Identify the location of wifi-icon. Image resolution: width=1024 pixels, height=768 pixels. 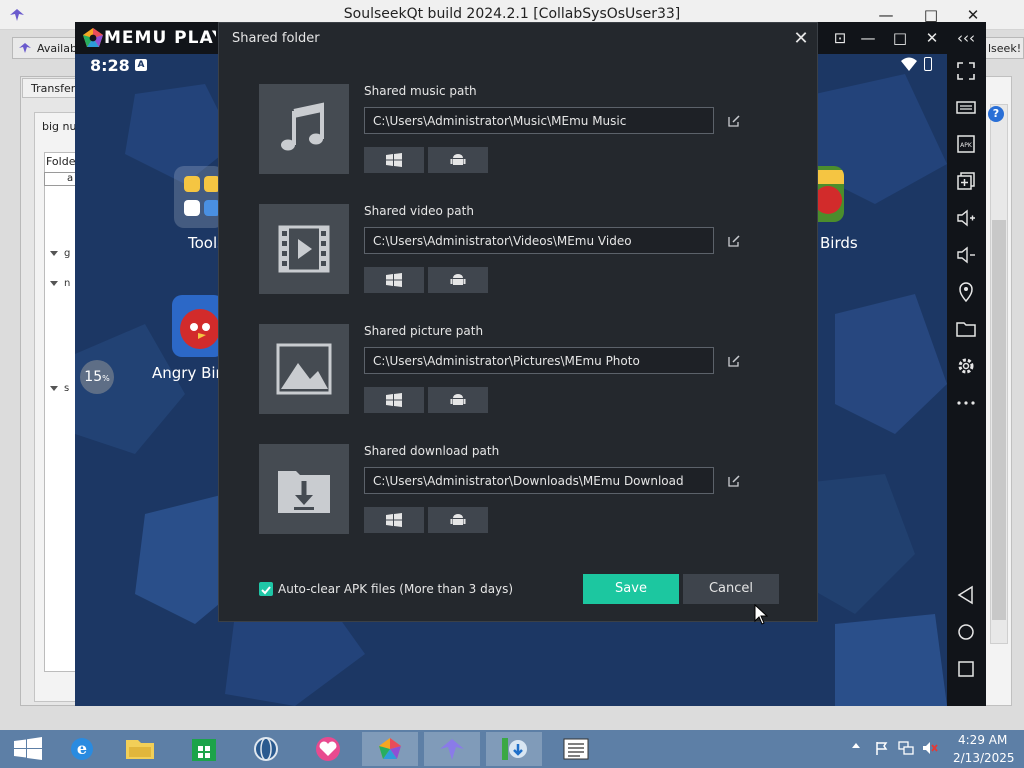
(909, 64).